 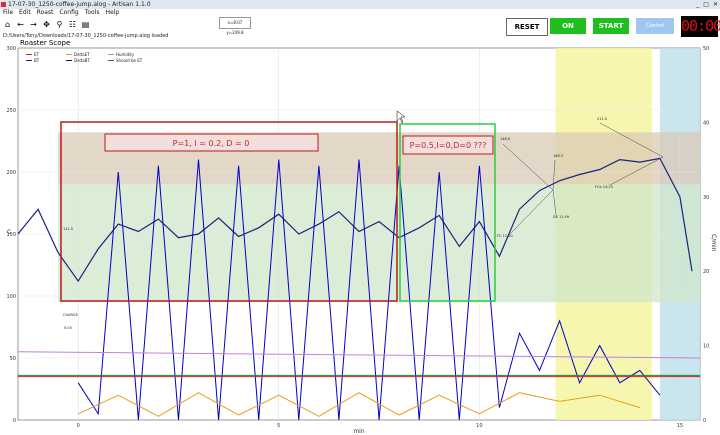 What do you see at coordinates (604, 187) in the screenshot?
I see `event-label: FCe 14:20` at bounding box center [604, 187].